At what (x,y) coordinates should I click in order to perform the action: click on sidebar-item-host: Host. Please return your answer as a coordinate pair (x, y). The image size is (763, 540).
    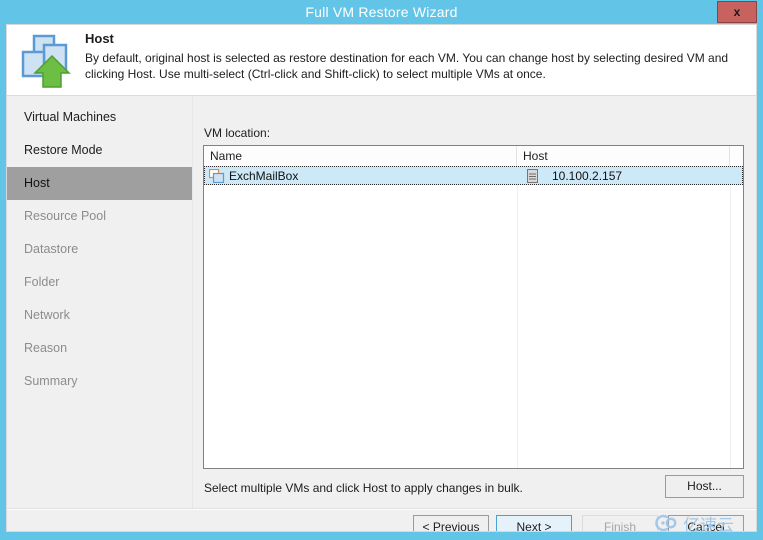
    Looking at the image, I should click on (99, 183).